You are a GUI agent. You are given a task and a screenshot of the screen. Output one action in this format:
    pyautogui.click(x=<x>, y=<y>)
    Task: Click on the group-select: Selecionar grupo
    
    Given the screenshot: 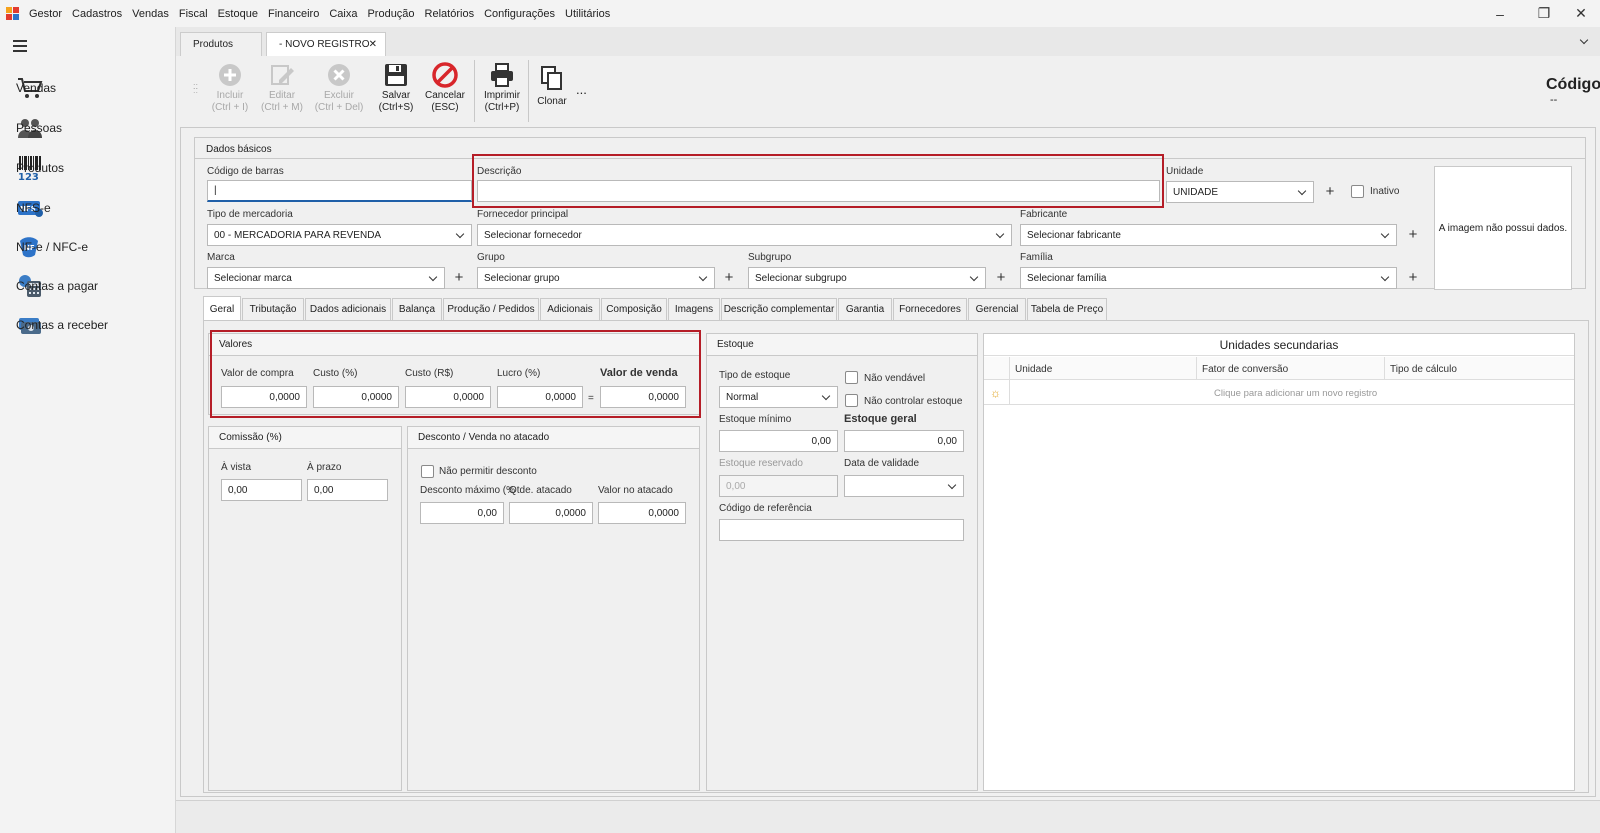 What is the action you would take?
    pyautogui.click(x=596, y=278)
    